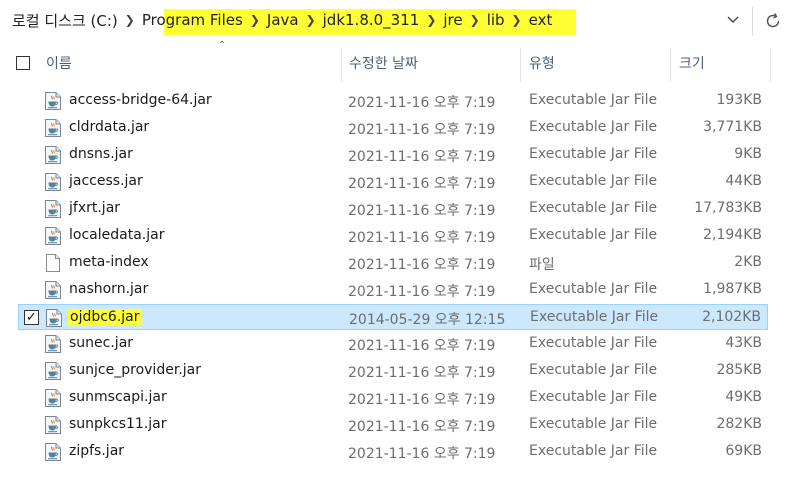 Image resolution: width=802 pixels, height=486 pixels. What do you see at coordinates (743, 397) in the screenshot?
I see `file-size: 49KB` at bounding box center [743, 397].